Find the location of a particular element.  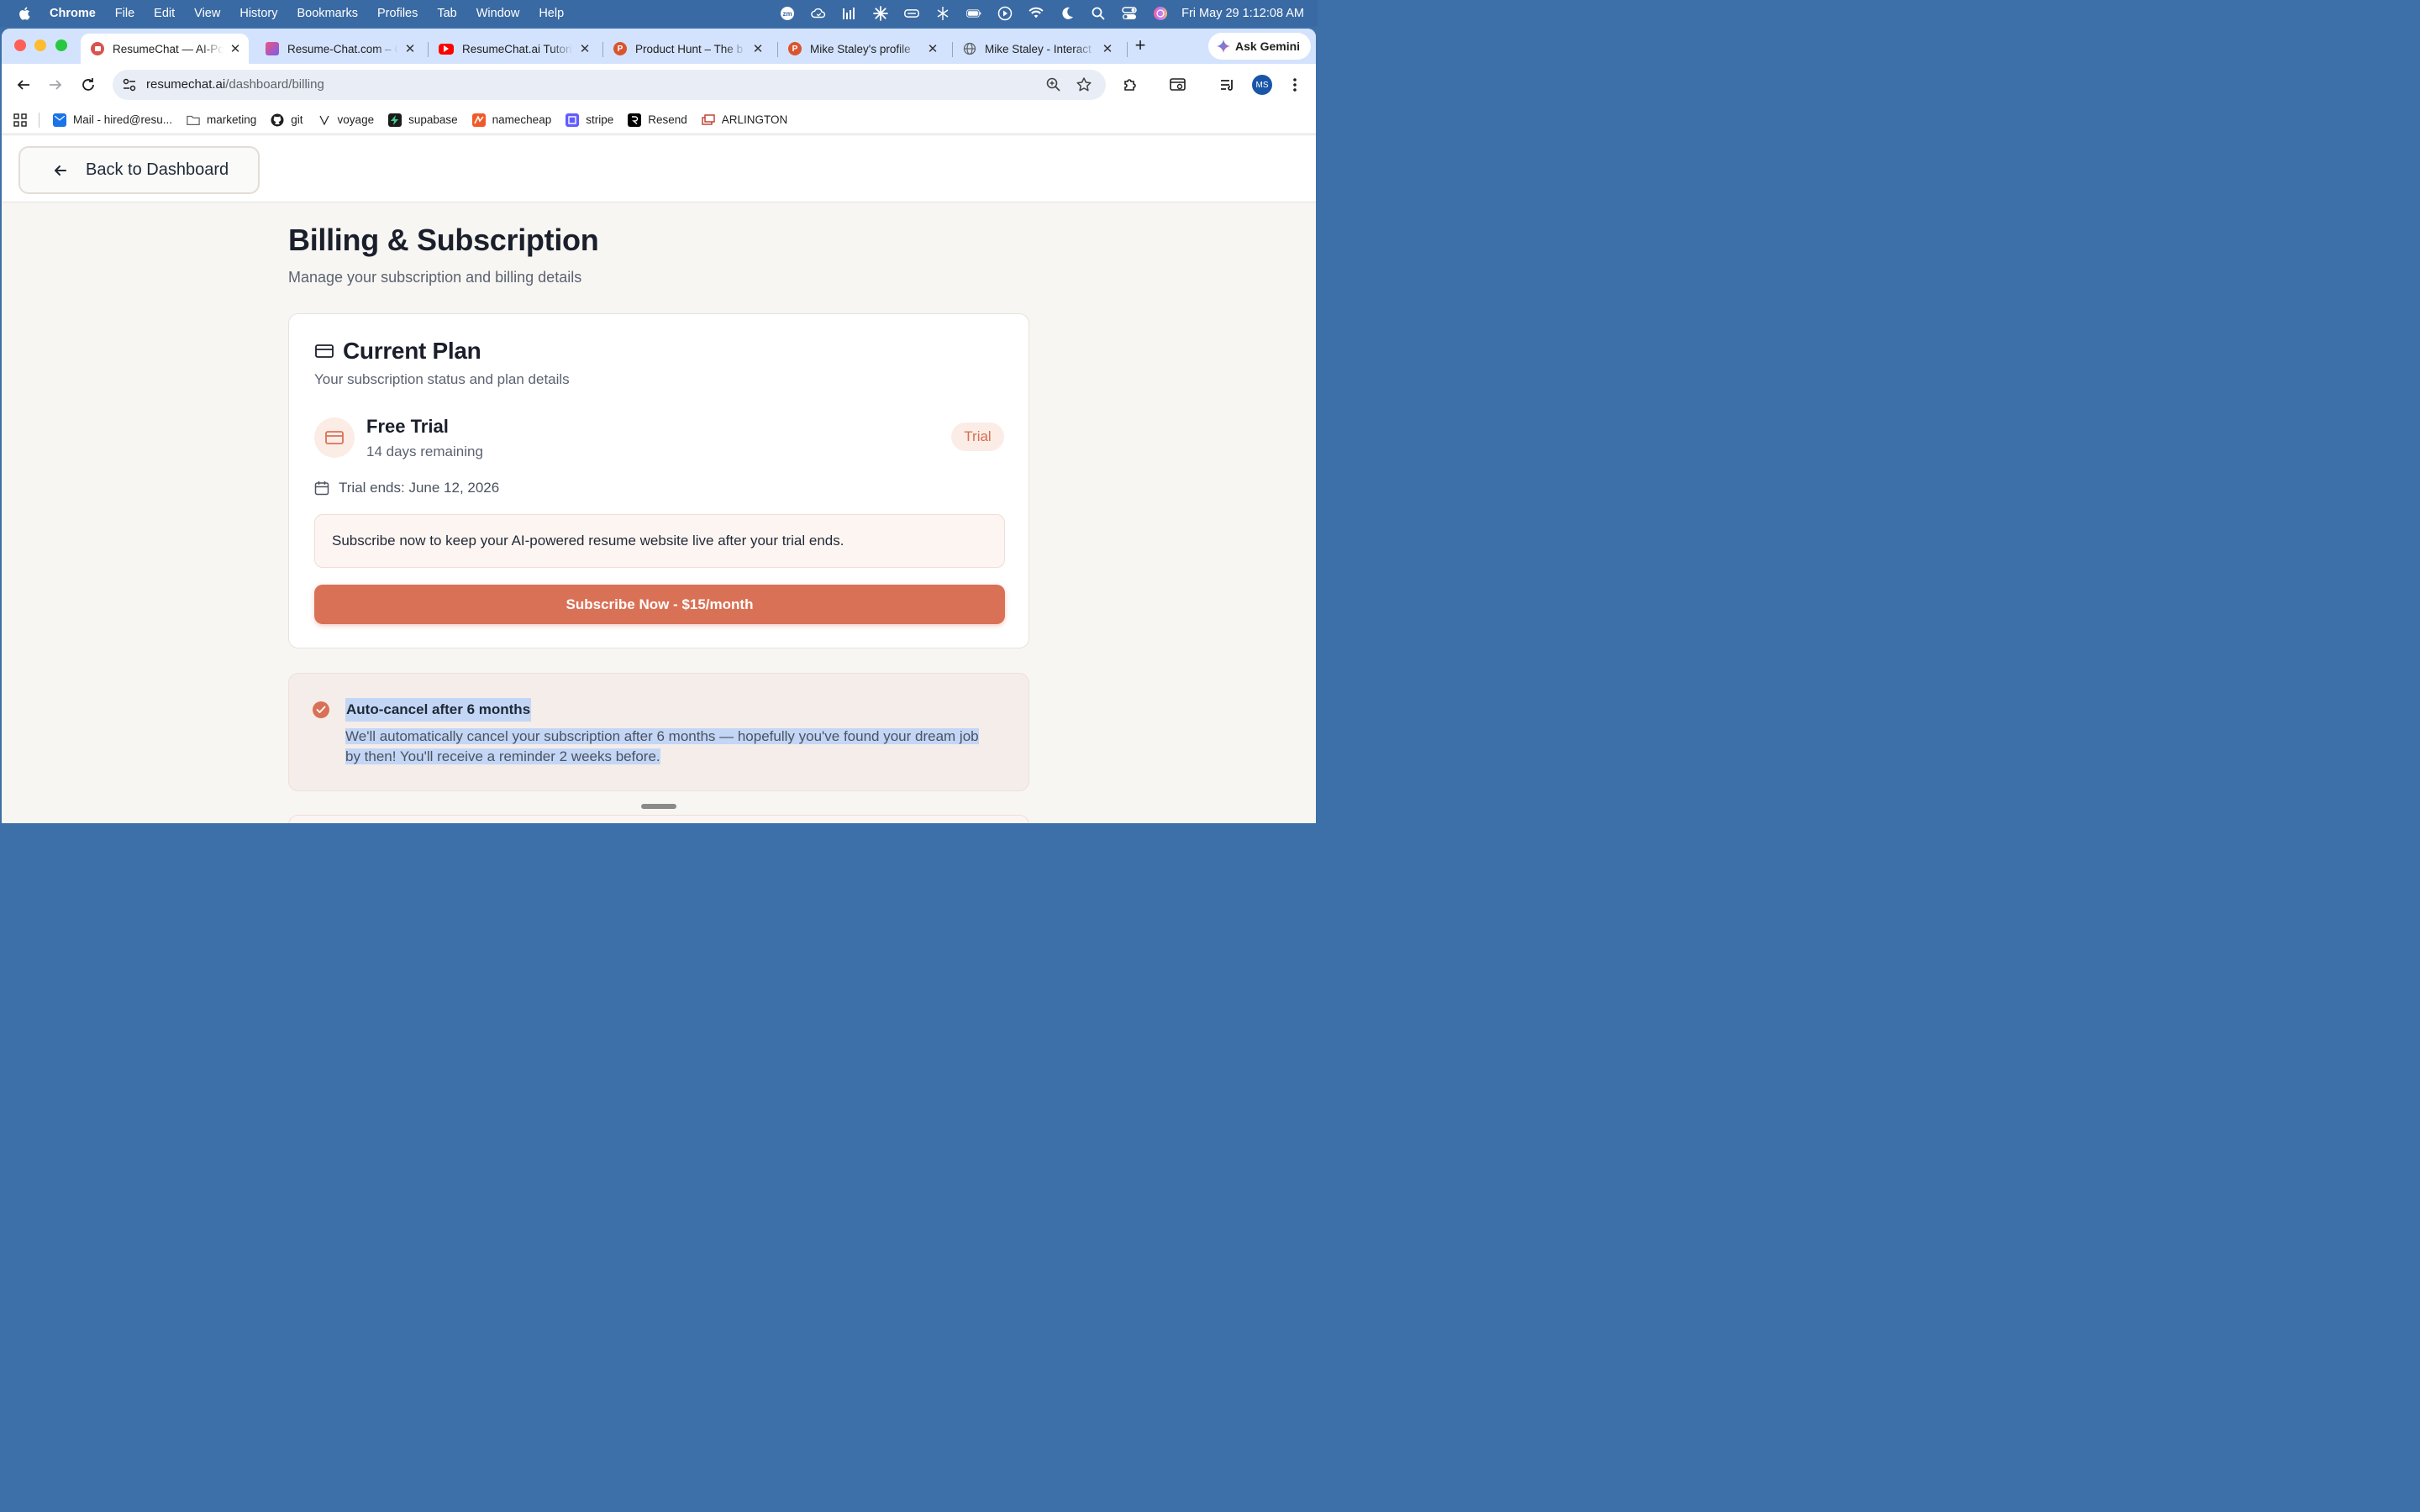

bookmark-namecheap: namecheap is located at coordinates (511, 120).